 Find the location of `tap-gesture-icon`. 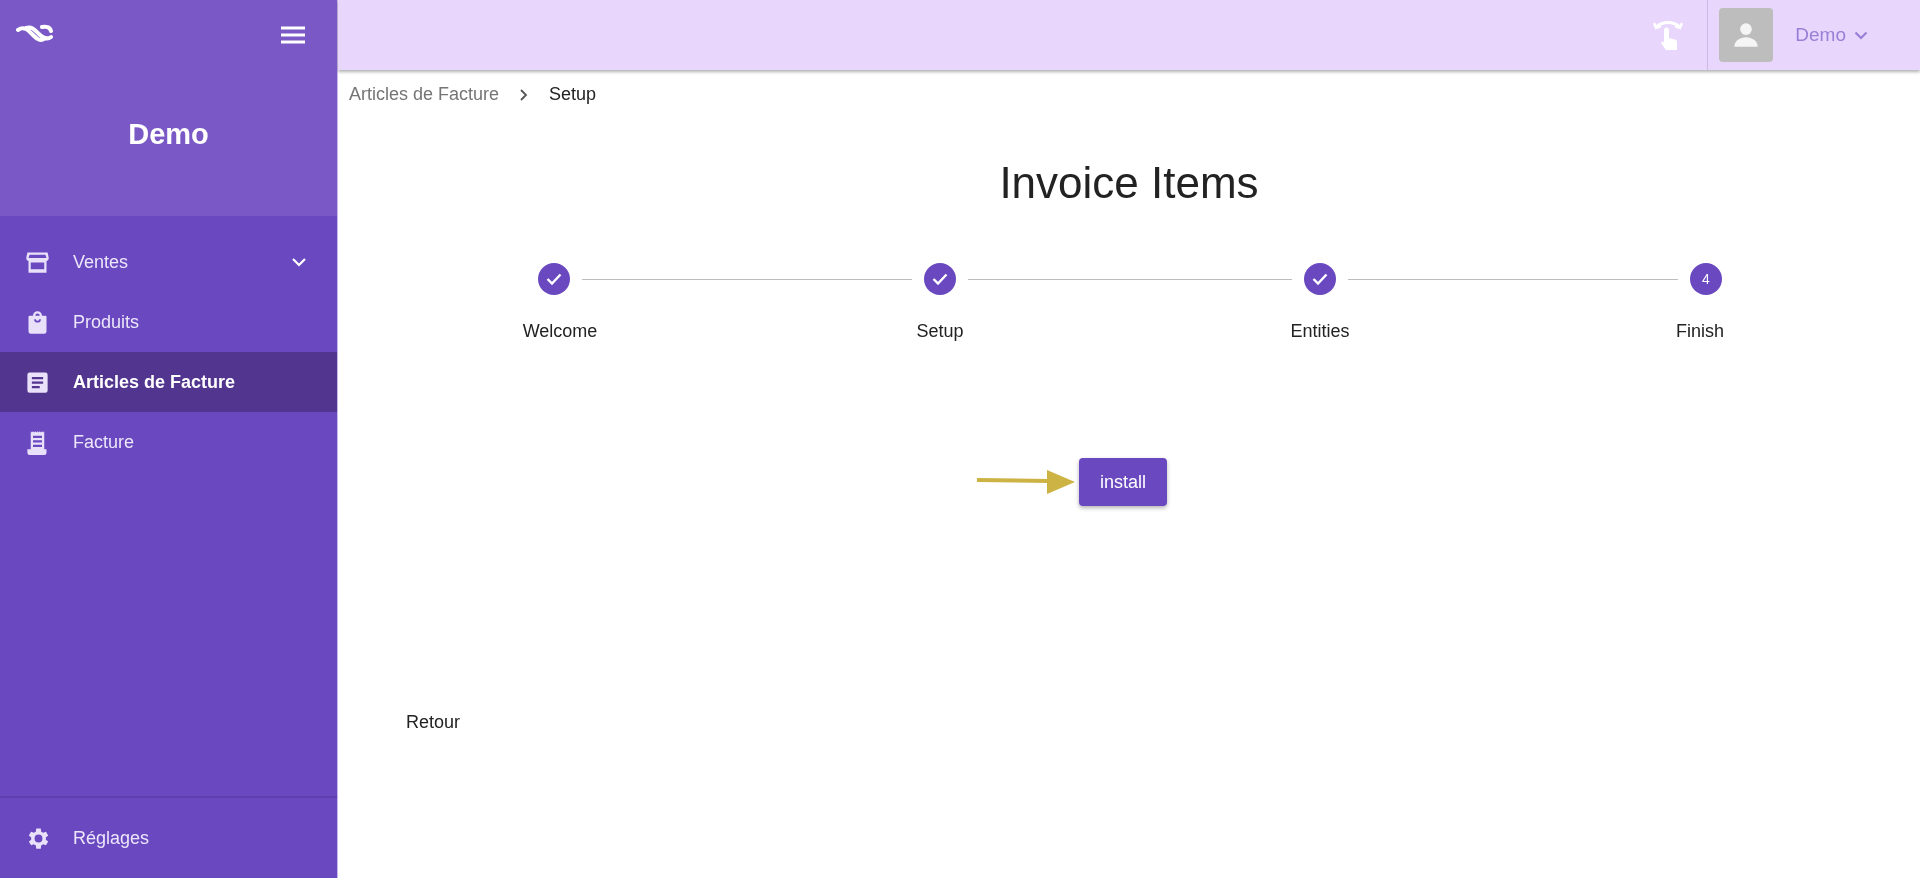

tap-gesture-icon is located at coordinates (1668, 35).